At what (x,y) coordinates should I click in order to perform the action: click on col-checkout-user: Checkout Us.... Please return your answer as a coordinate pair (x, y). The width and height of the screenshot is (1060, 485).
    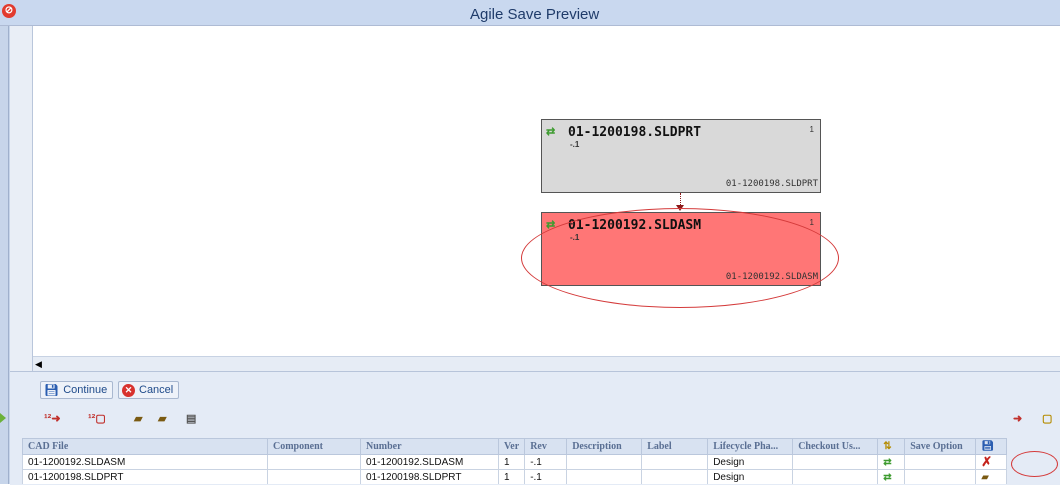
    Looking at the image, I should click on (835, 446).